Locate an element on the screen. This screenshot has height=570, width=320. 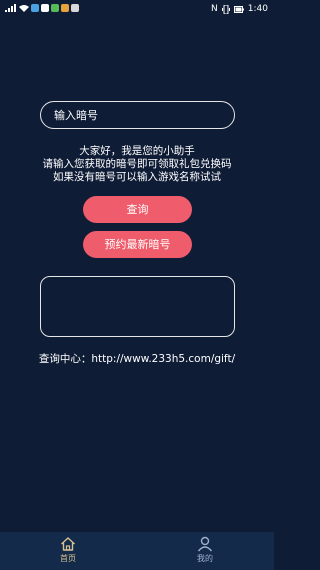
info-line-greeting: 大家好，我是您的小助手 is located at coordinates (137, 151).